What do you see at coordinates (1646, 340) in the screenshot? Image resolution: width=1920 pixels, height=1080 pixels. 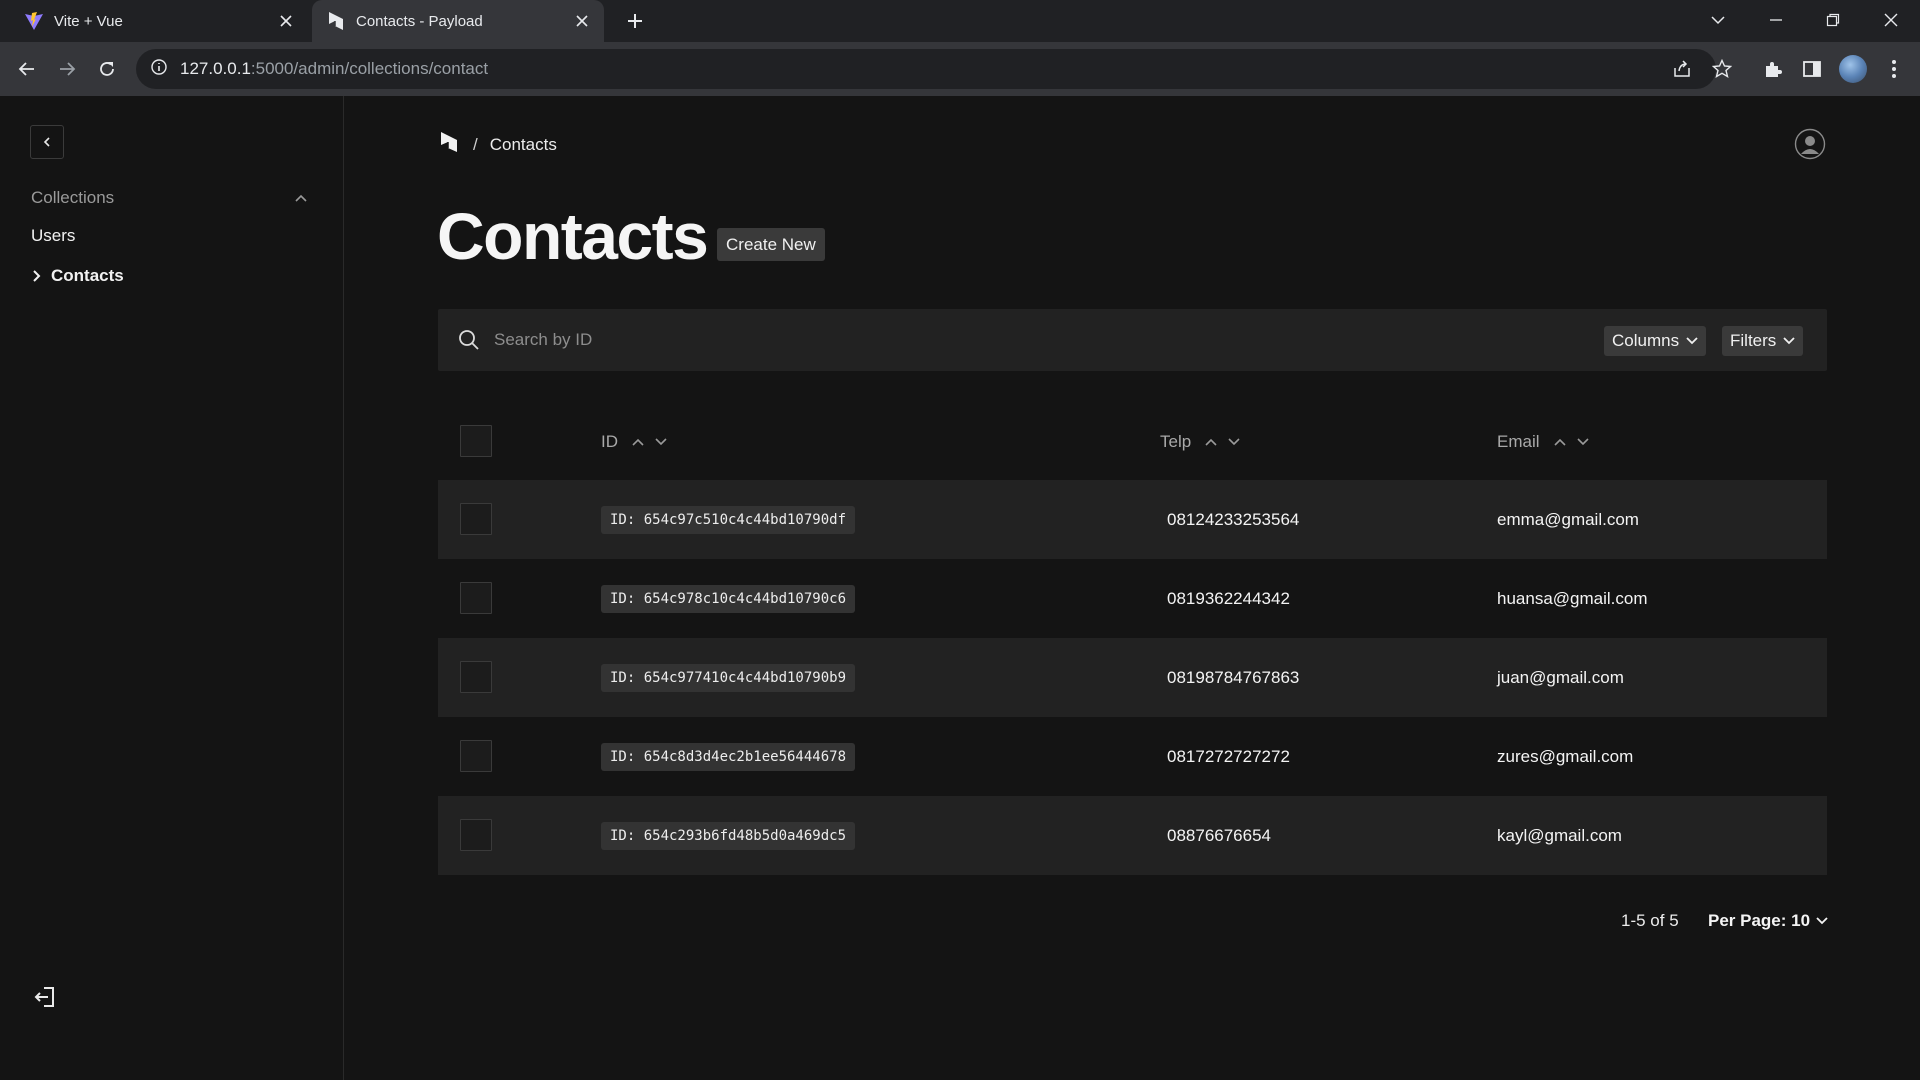 I see `columns-label: Columns` at bounding box center [1646, 340].